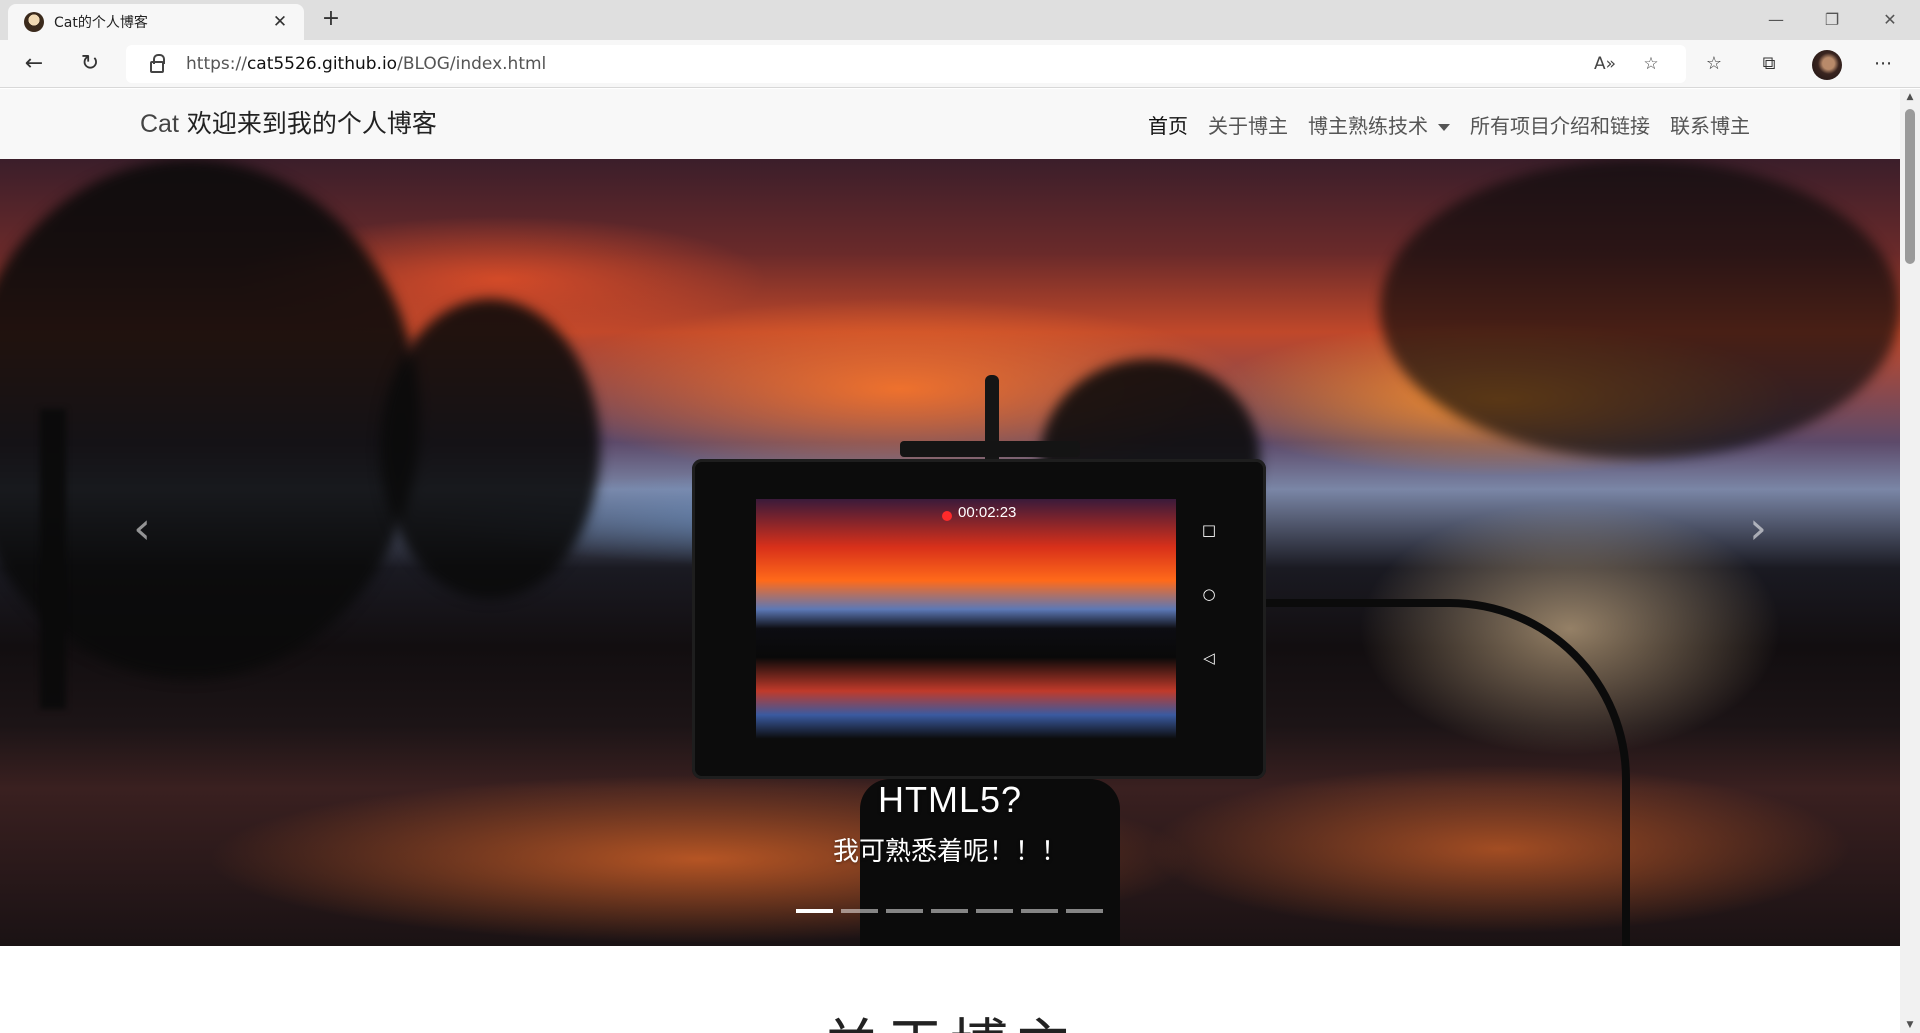 The width and height of the screenshot is (1920, 1033). I want to click on back-button: ←, so click(34, 64).